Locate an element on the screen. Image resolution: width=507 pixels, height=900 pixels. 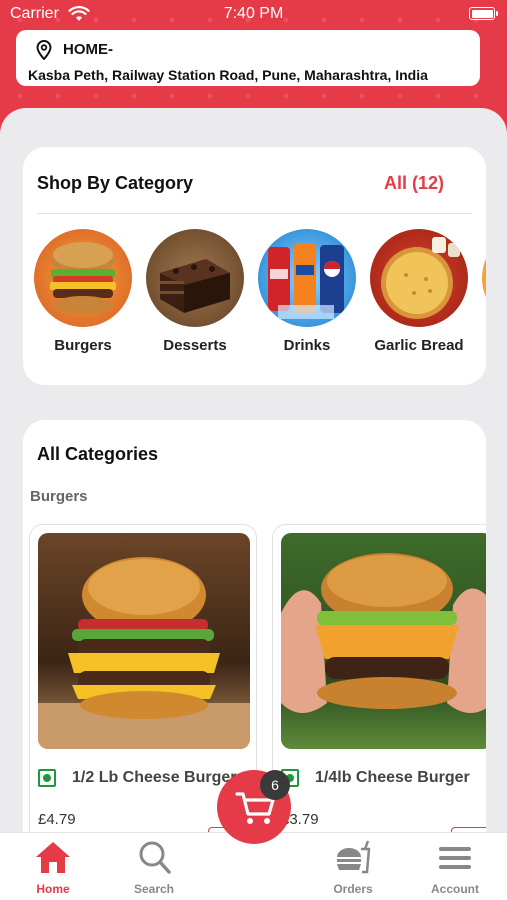
product-name: 1/4lb Cheese Burger is located at coordinates (392, 777).